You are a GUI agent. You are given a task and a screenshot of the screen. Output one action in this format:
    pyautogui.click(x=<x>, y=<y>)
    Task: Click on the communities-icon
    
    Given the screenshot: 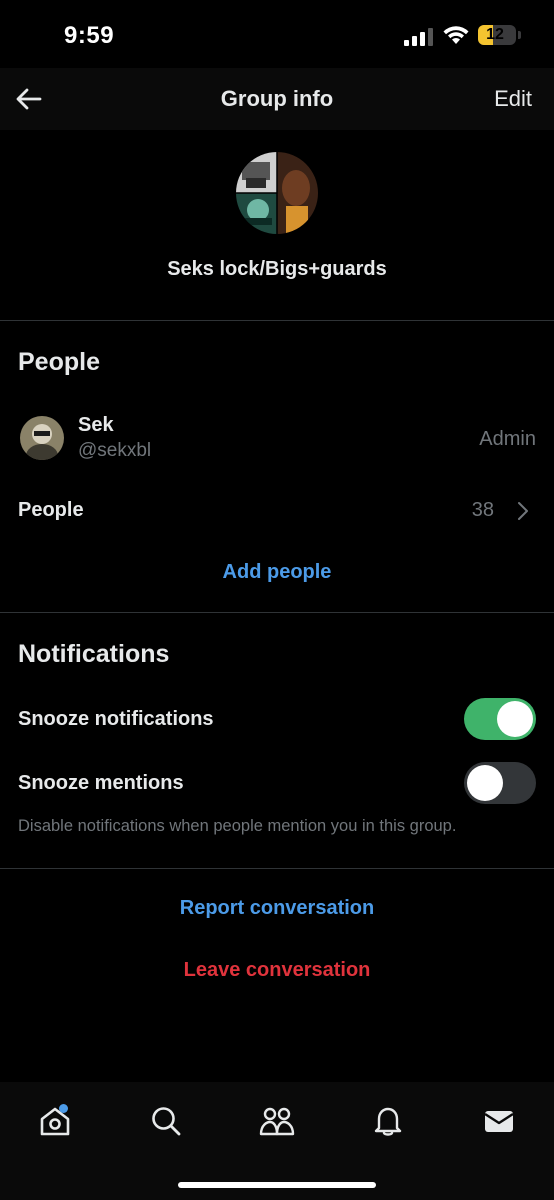 What is the action you would take?
    pyautogui.click(x=277, y=1121)
    